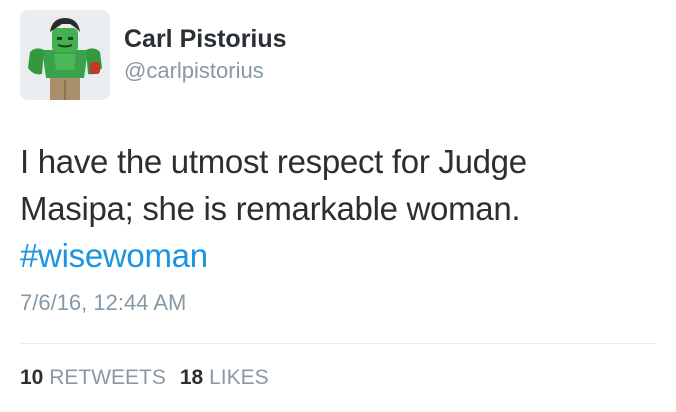  I want to click on retweets-label: RETWEETS, so click(107, 377).